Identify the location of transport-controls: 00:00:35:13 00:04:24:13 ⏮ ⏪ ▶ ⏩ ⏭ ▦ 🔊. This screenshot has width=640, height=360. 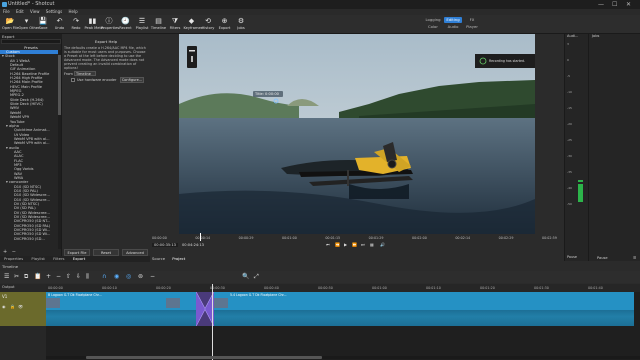
(357, 246).